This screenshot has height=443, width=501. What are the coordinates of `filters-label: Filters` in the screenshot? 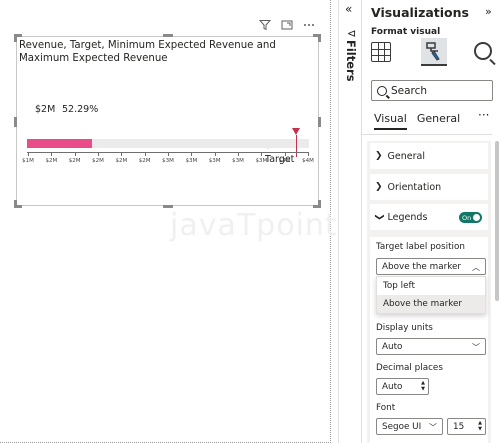 It's located at (351, 61).